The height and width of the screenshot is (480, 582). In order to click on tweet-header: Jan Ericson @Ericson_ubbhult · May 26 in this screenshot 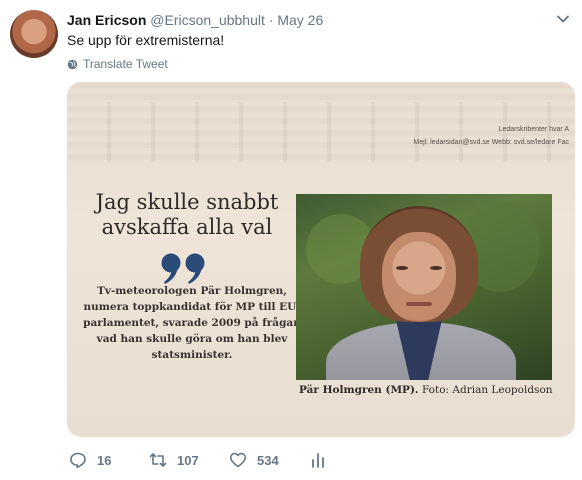, I will do `click(195, 20)`.